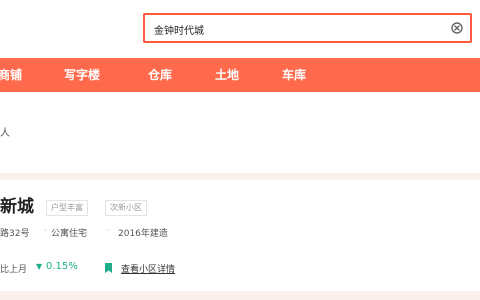 The height and width of the screenshot is (300, 480). Describe the element at coordinates (160, 74) in the screenshot. I see `nav-item-warehouses: 仓库` at that location.